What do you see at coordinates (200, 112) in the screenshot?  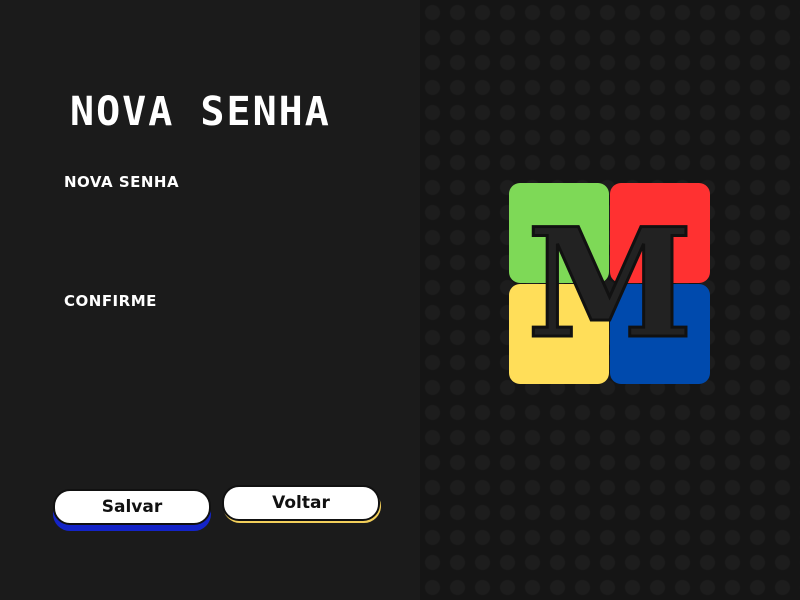 I see `page-title: NOVA SENHA` at bounding box center [200, 112].